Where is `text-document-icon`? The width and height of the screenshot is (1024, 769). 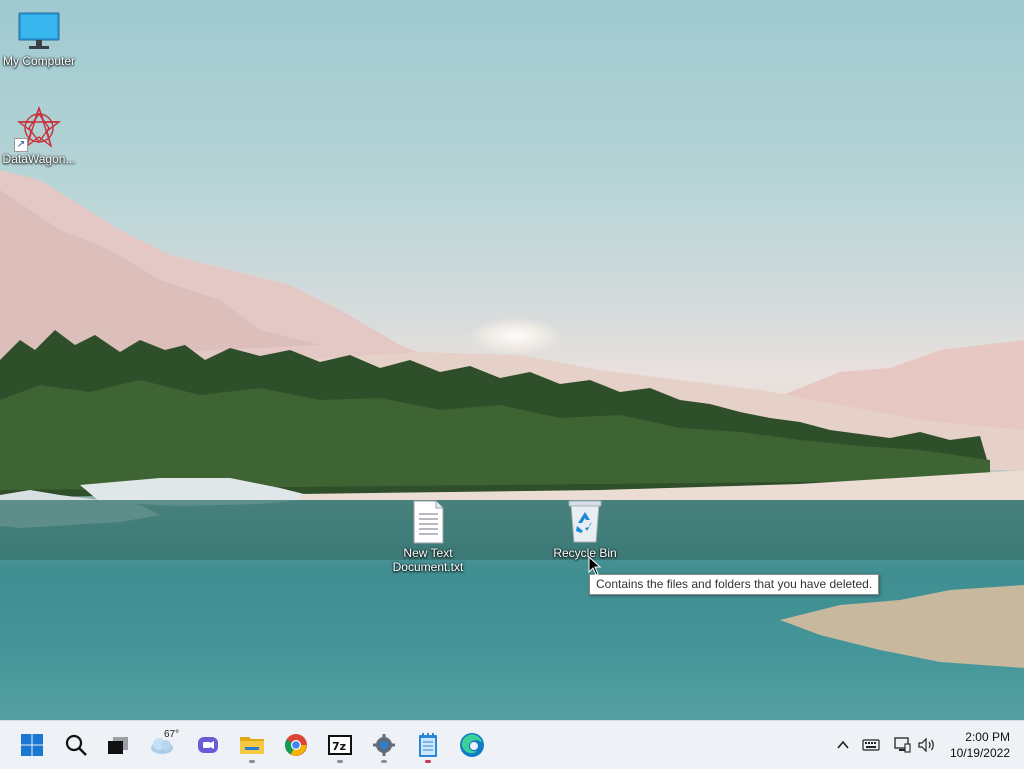 text-document-icon is located at coordinates (428, 522).